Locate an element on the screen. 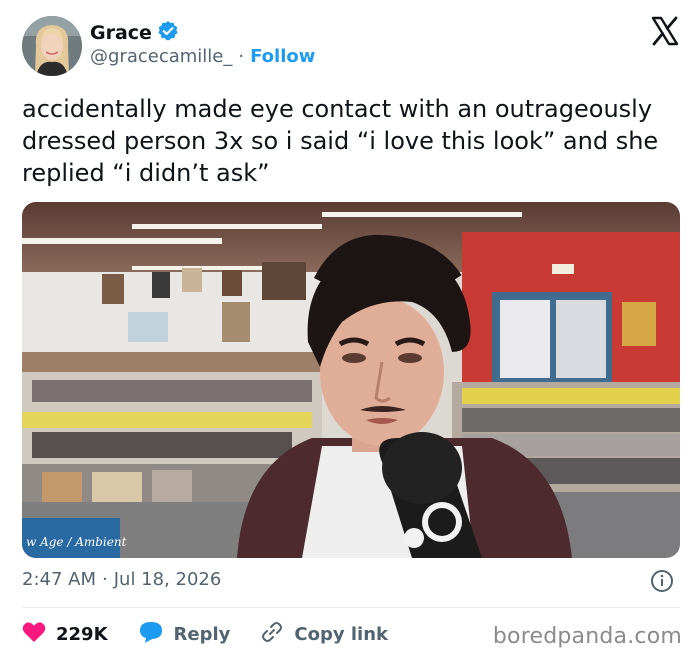  reply-label: Reply is located at coordinates (202, 634).